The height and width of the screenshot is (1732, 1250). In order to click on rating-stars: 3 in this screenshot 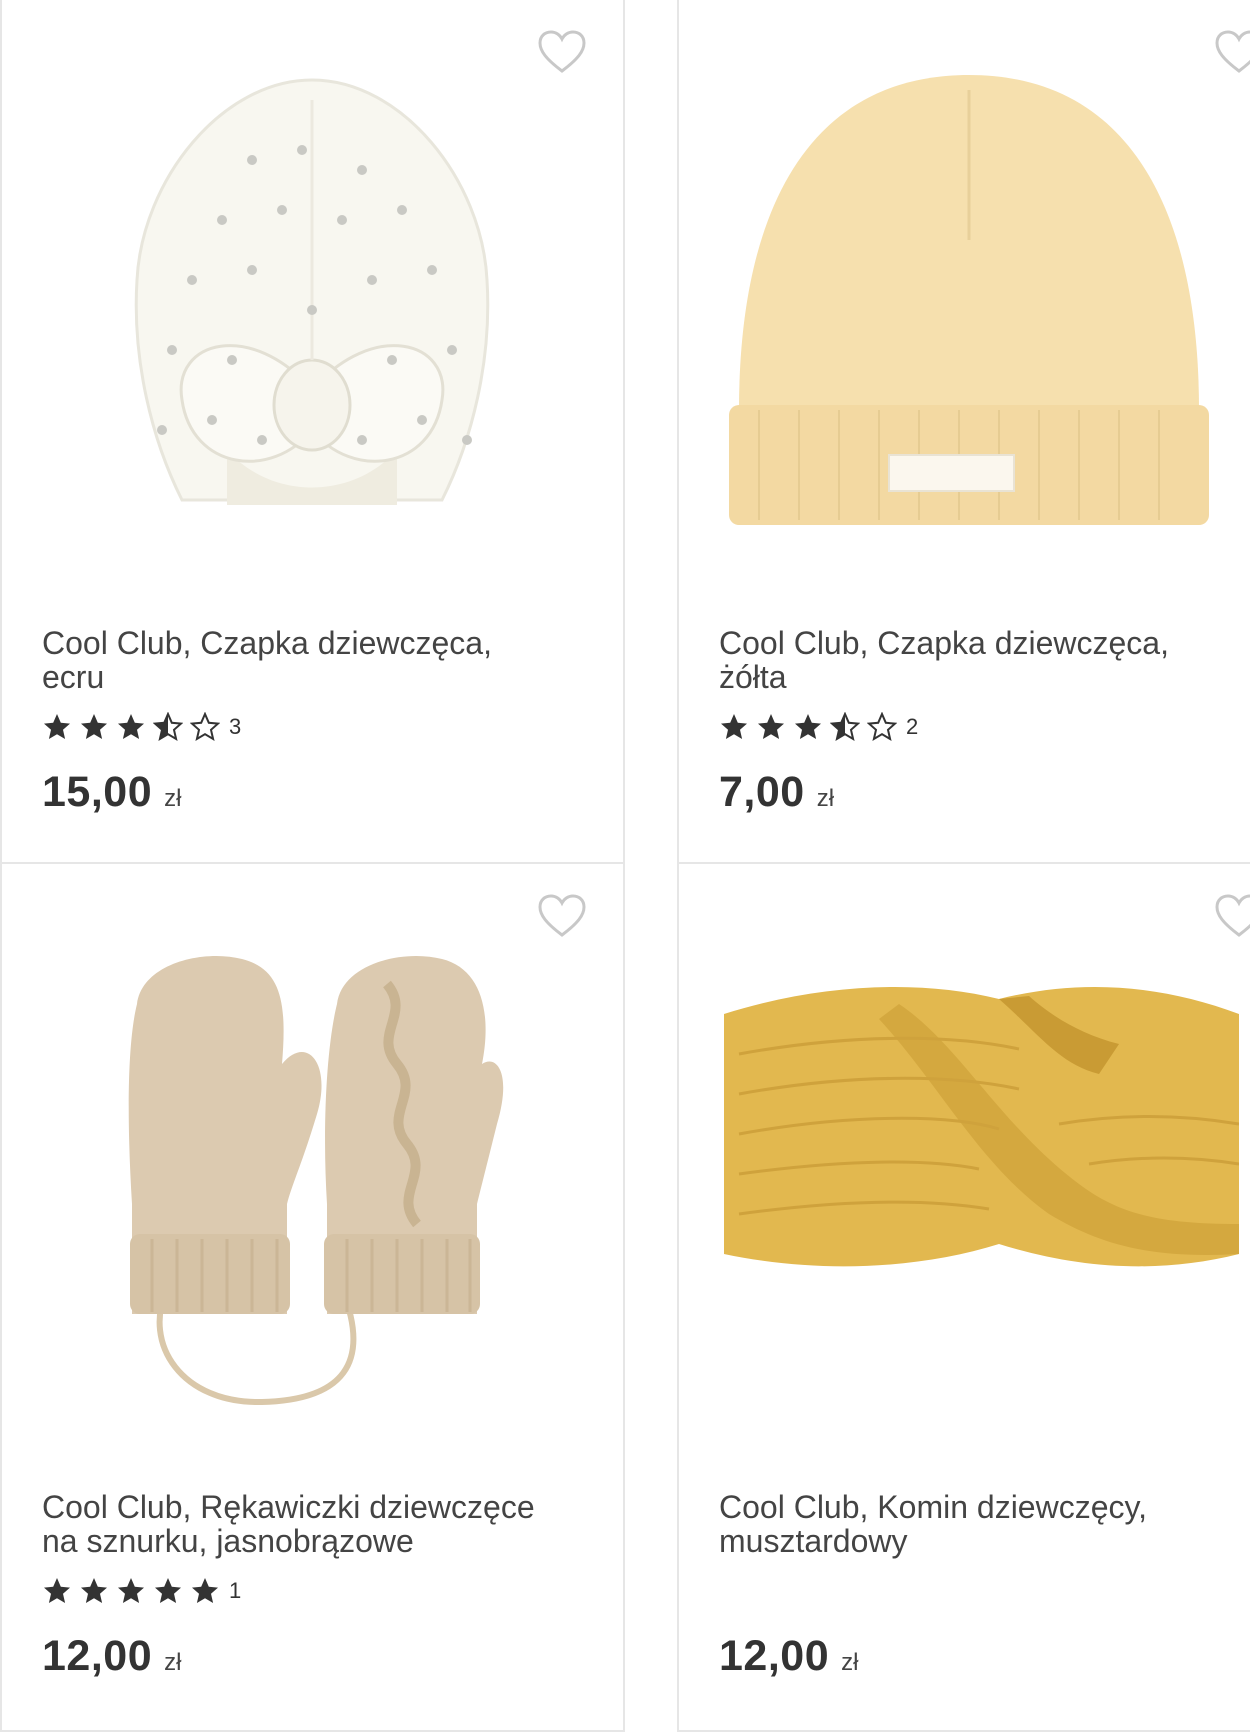, I will do `click(141, 727)`.